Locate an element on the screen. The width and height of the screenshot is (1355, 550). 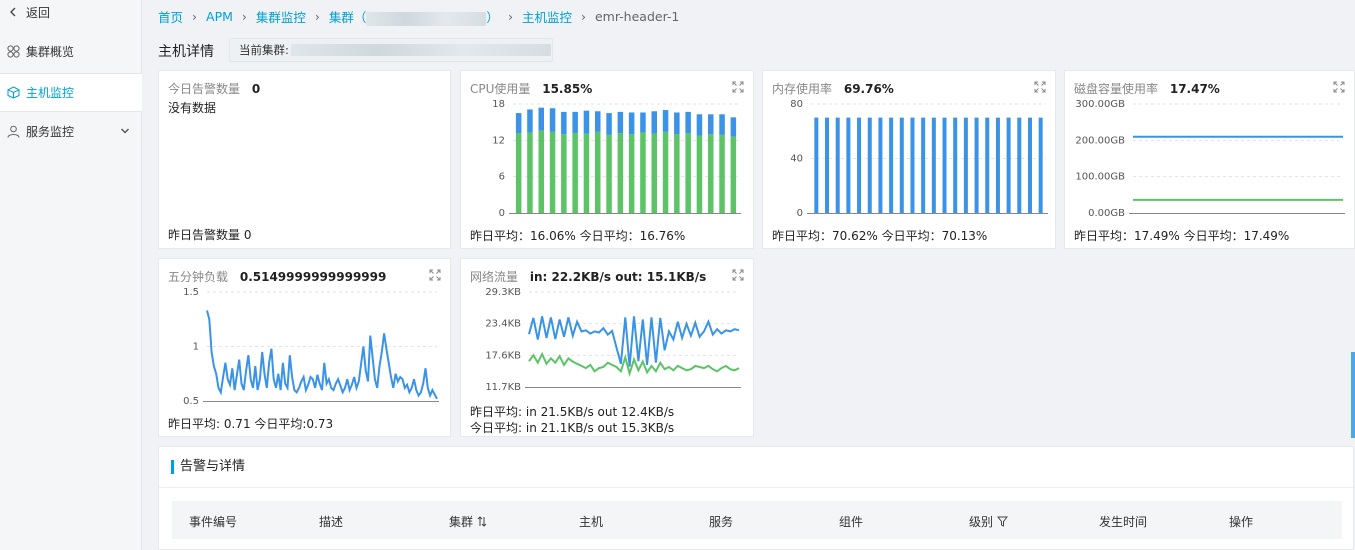
sort-icon is located at coordinates (482, 521).